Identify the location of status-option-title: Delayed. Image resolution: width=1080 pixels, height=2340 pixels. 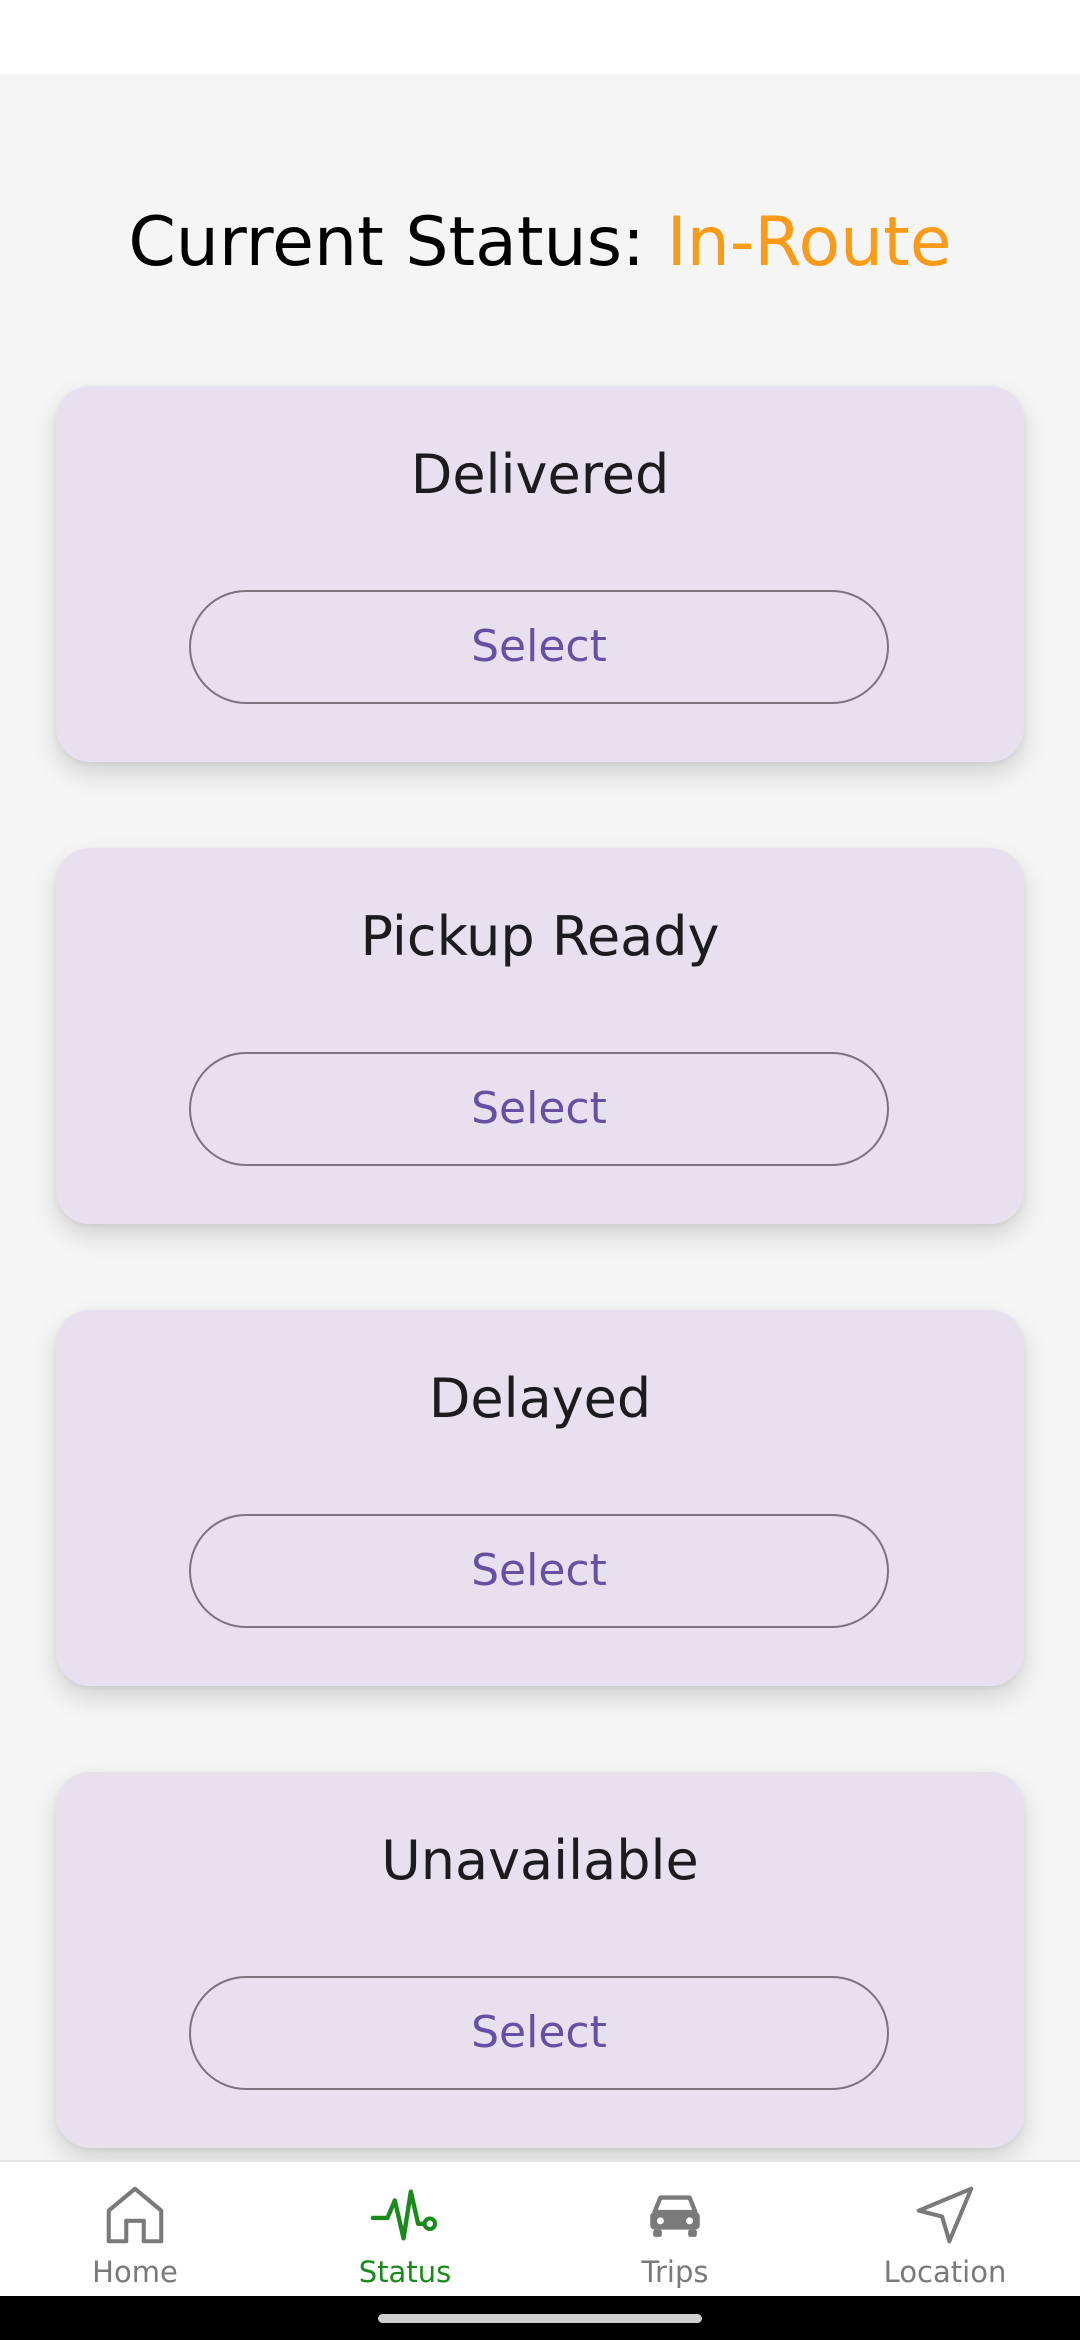
(540, 1398).